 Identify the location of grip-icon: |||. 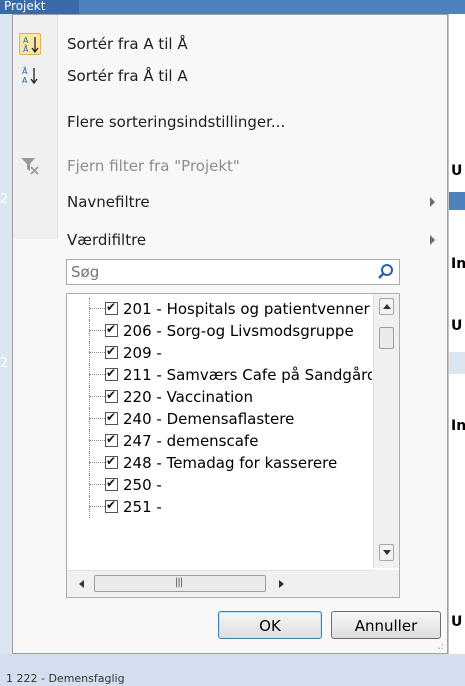
(179, 582).